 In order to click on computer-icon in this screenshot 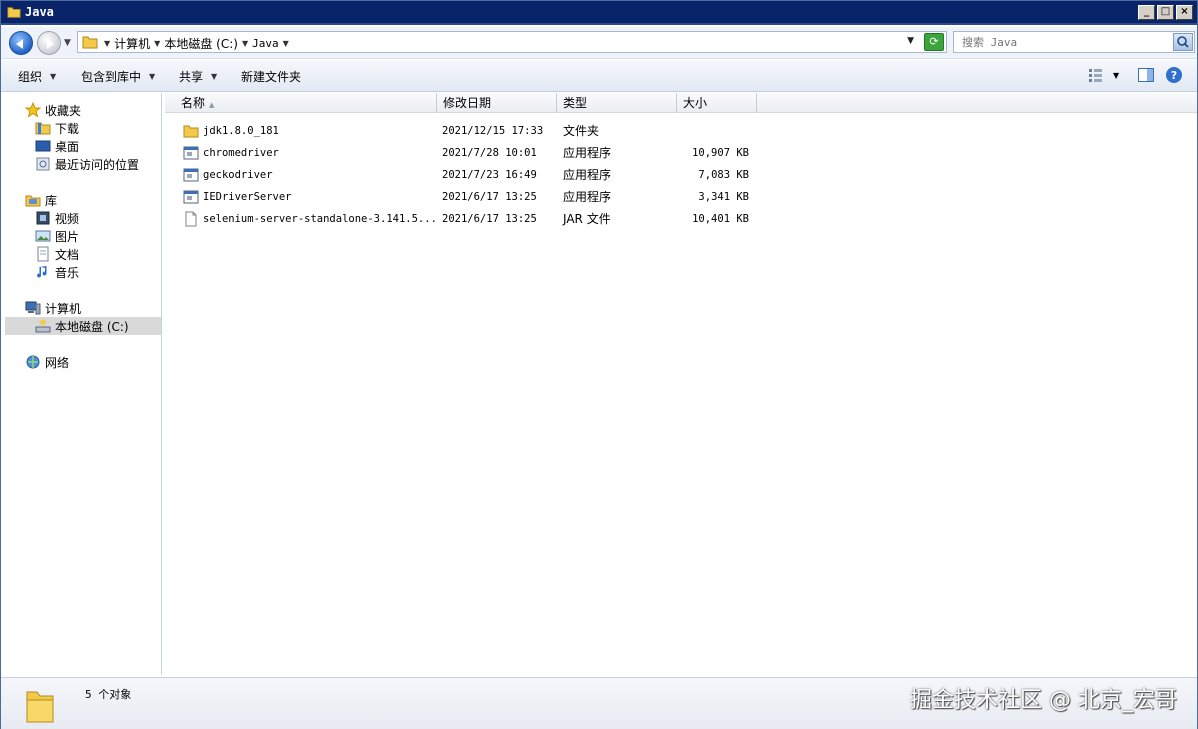, I will do `click(33, 308)`.